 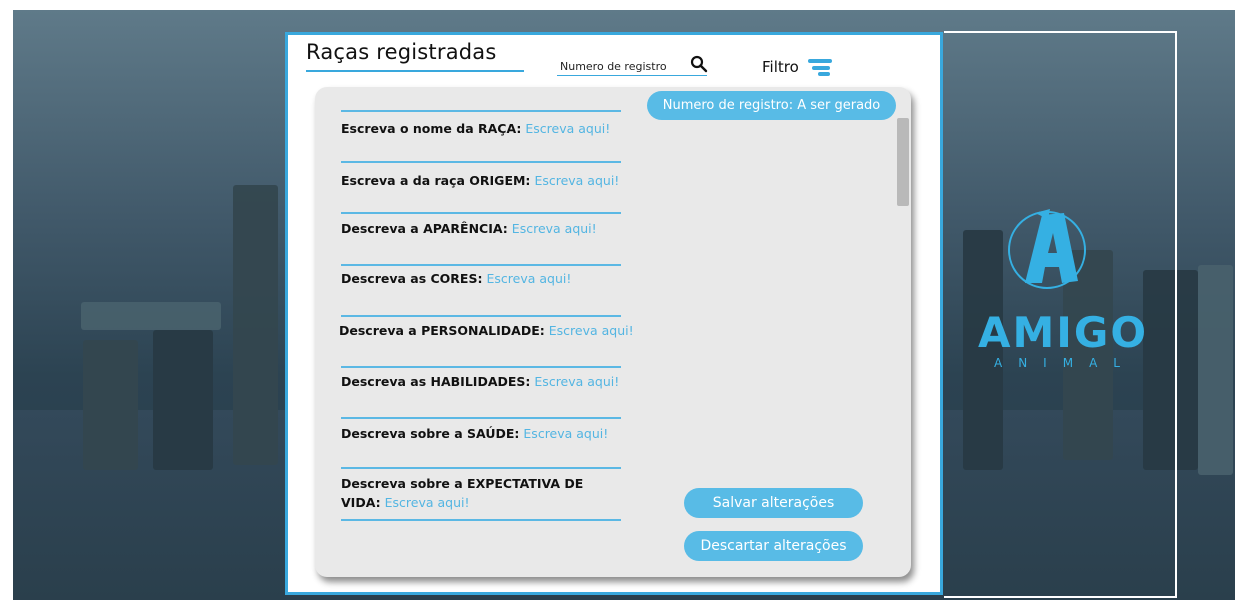 I want to click on field-health: Descreva sobre a SAÚDE: Escreva aqui!, so click(x=474, y=433).